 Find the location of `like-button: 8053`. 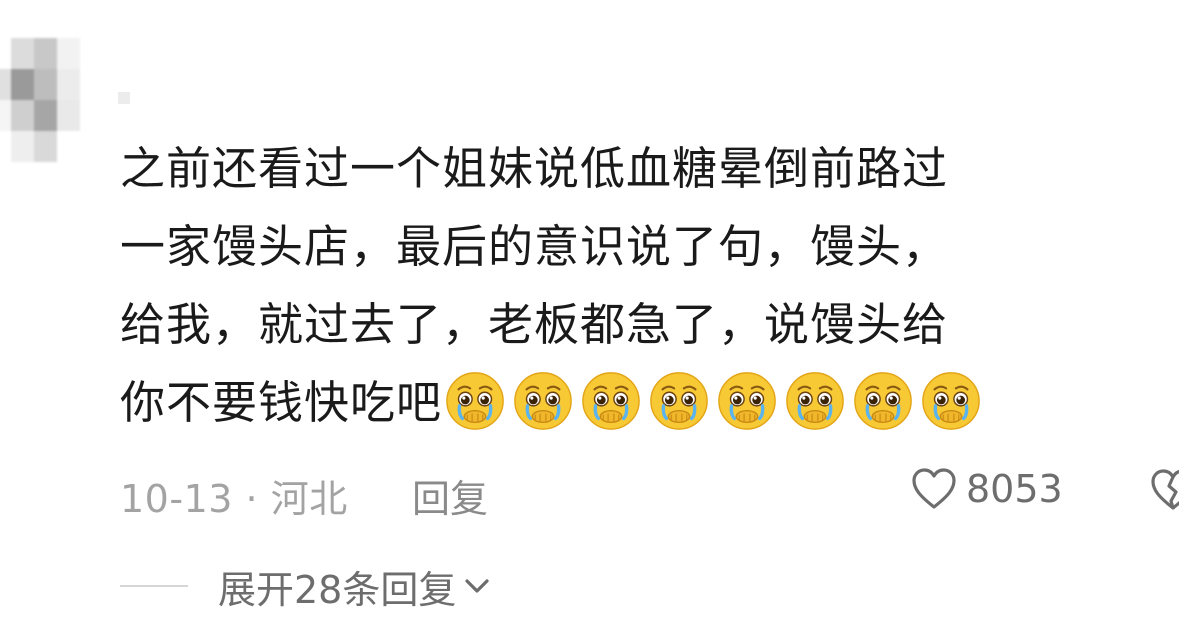

like-button: 8053 is located at coordinates (986, 489).